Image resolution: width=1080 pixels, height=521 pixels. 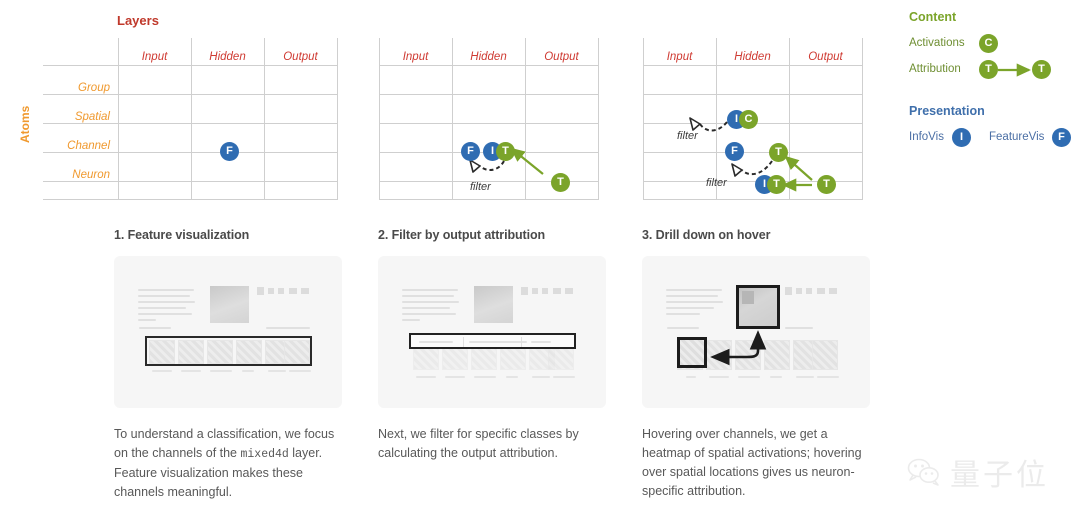 What do you see at coordinates (988, 69) in the screenshot?
I see `token-attribution-from: T` at bounding box center [988, 69].